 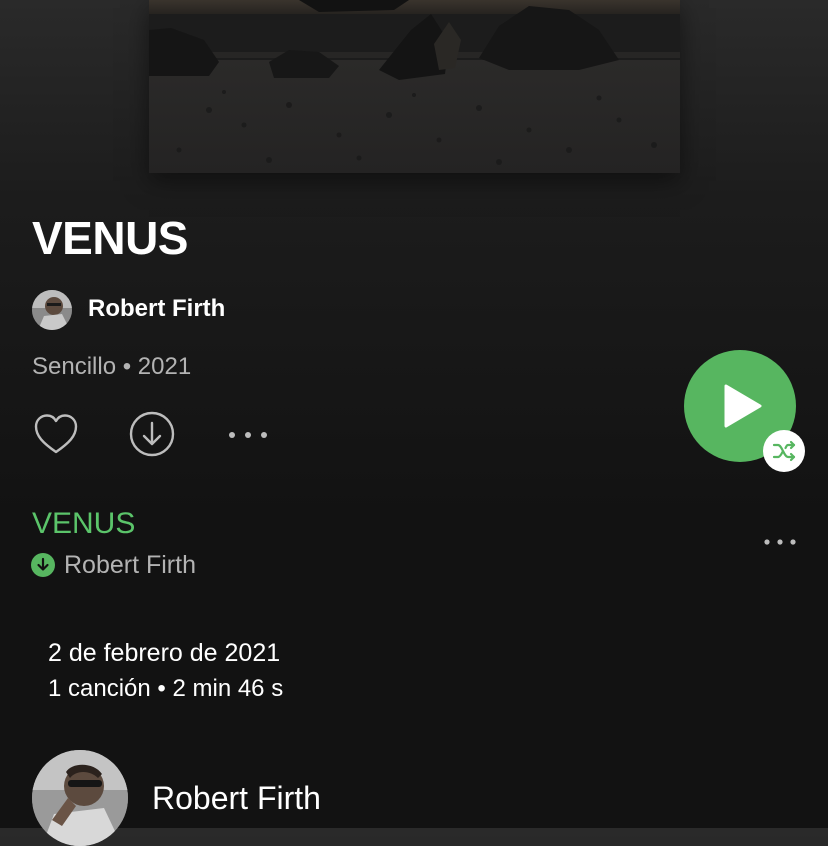 What do you see at coordinates (52, 310) in the screenshot?
I see `artist-avatar` at bounding box center [52, 310].